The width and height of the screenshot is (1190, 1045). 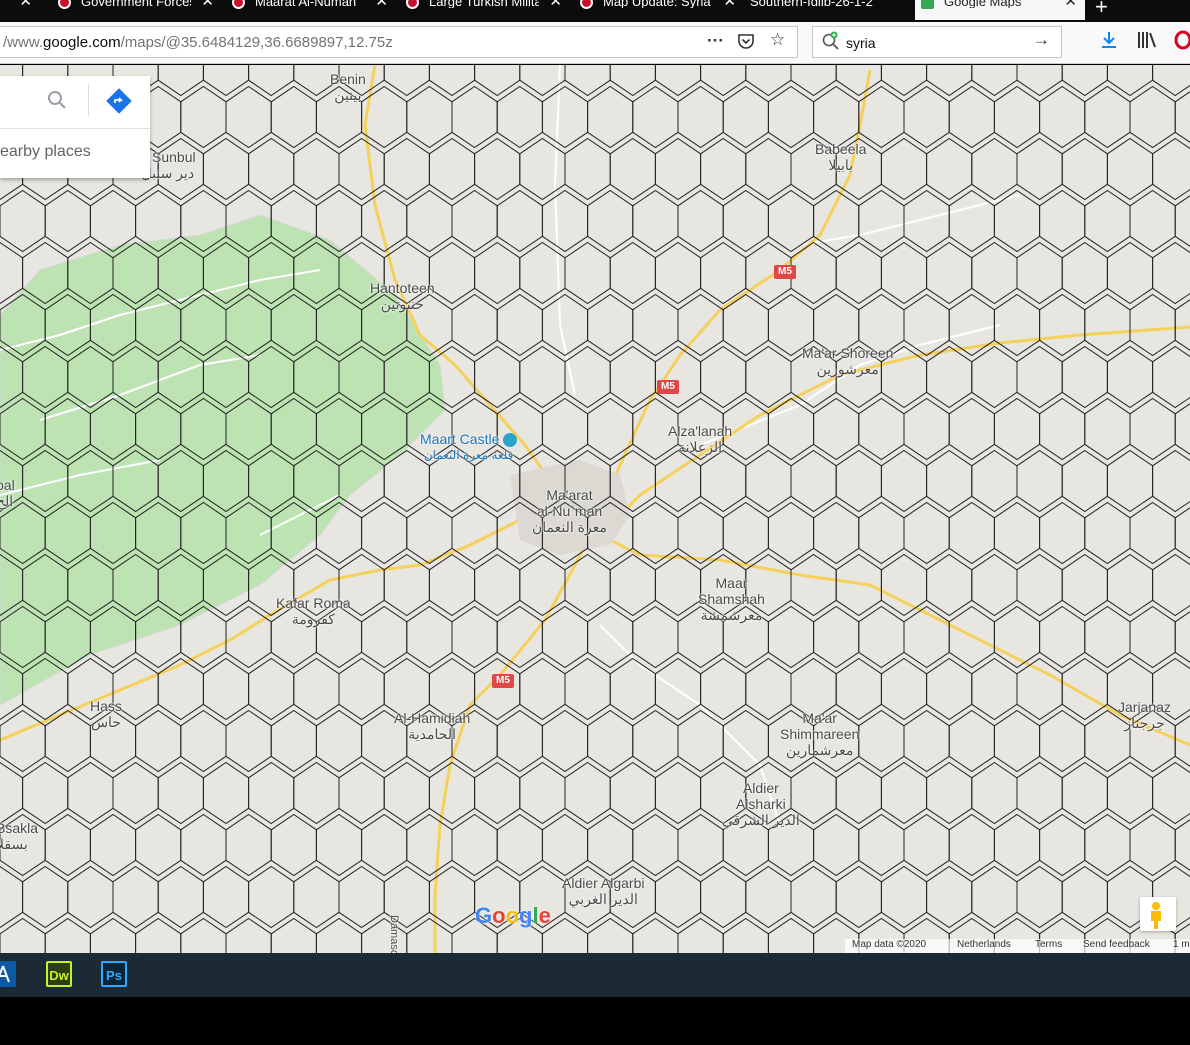 What do you see at coordinates (937, 42) in the screenshot?
I see `search-box: syria →` at bounding box center [937, 42].